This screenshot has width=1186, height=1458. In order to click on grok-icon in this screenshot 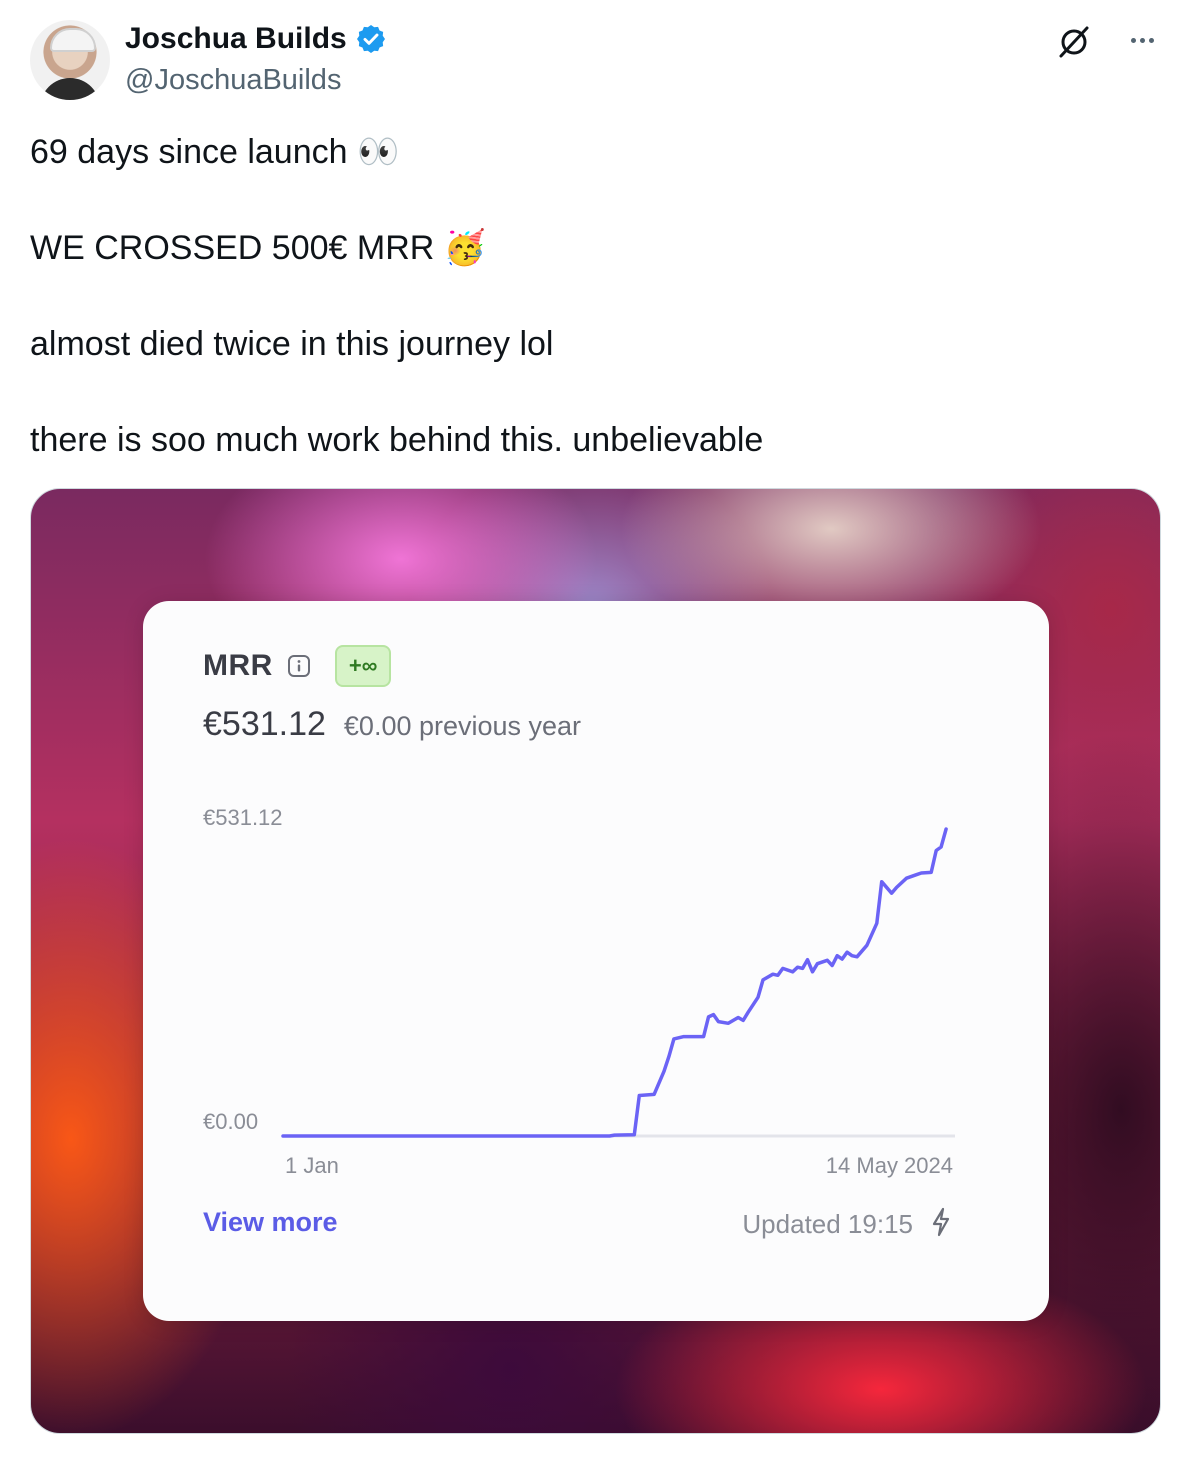, I will do `click(1074, 42)`.